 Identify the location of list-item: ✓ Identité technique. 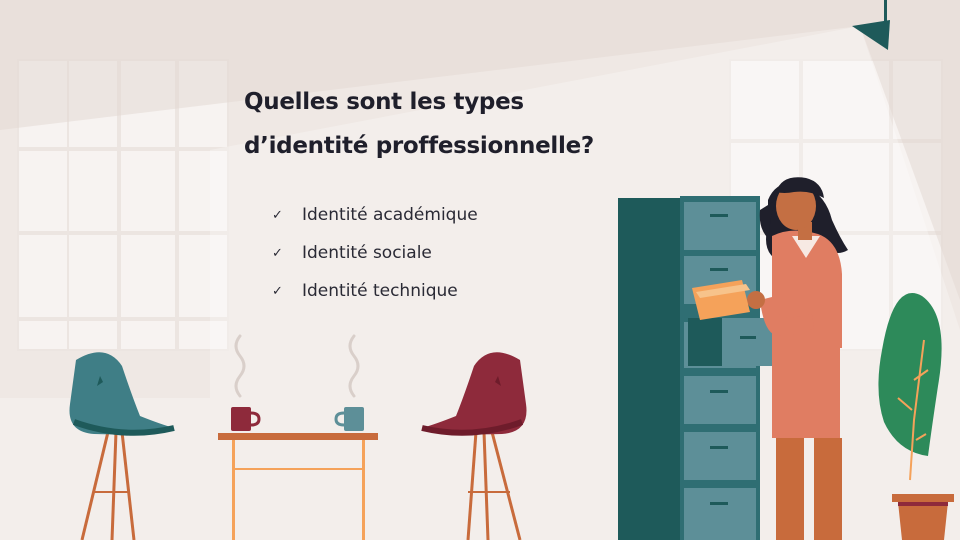
(375, 291).